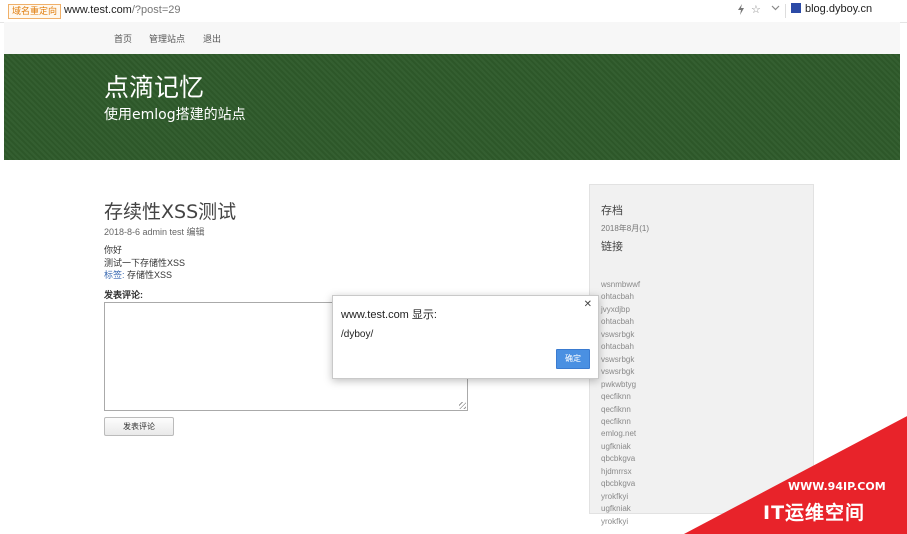  What do you see at coordinates (389, 315) in the screenshot?
I see `dialog-title: www.test.com 显示:` at bounding box center [389, 315].